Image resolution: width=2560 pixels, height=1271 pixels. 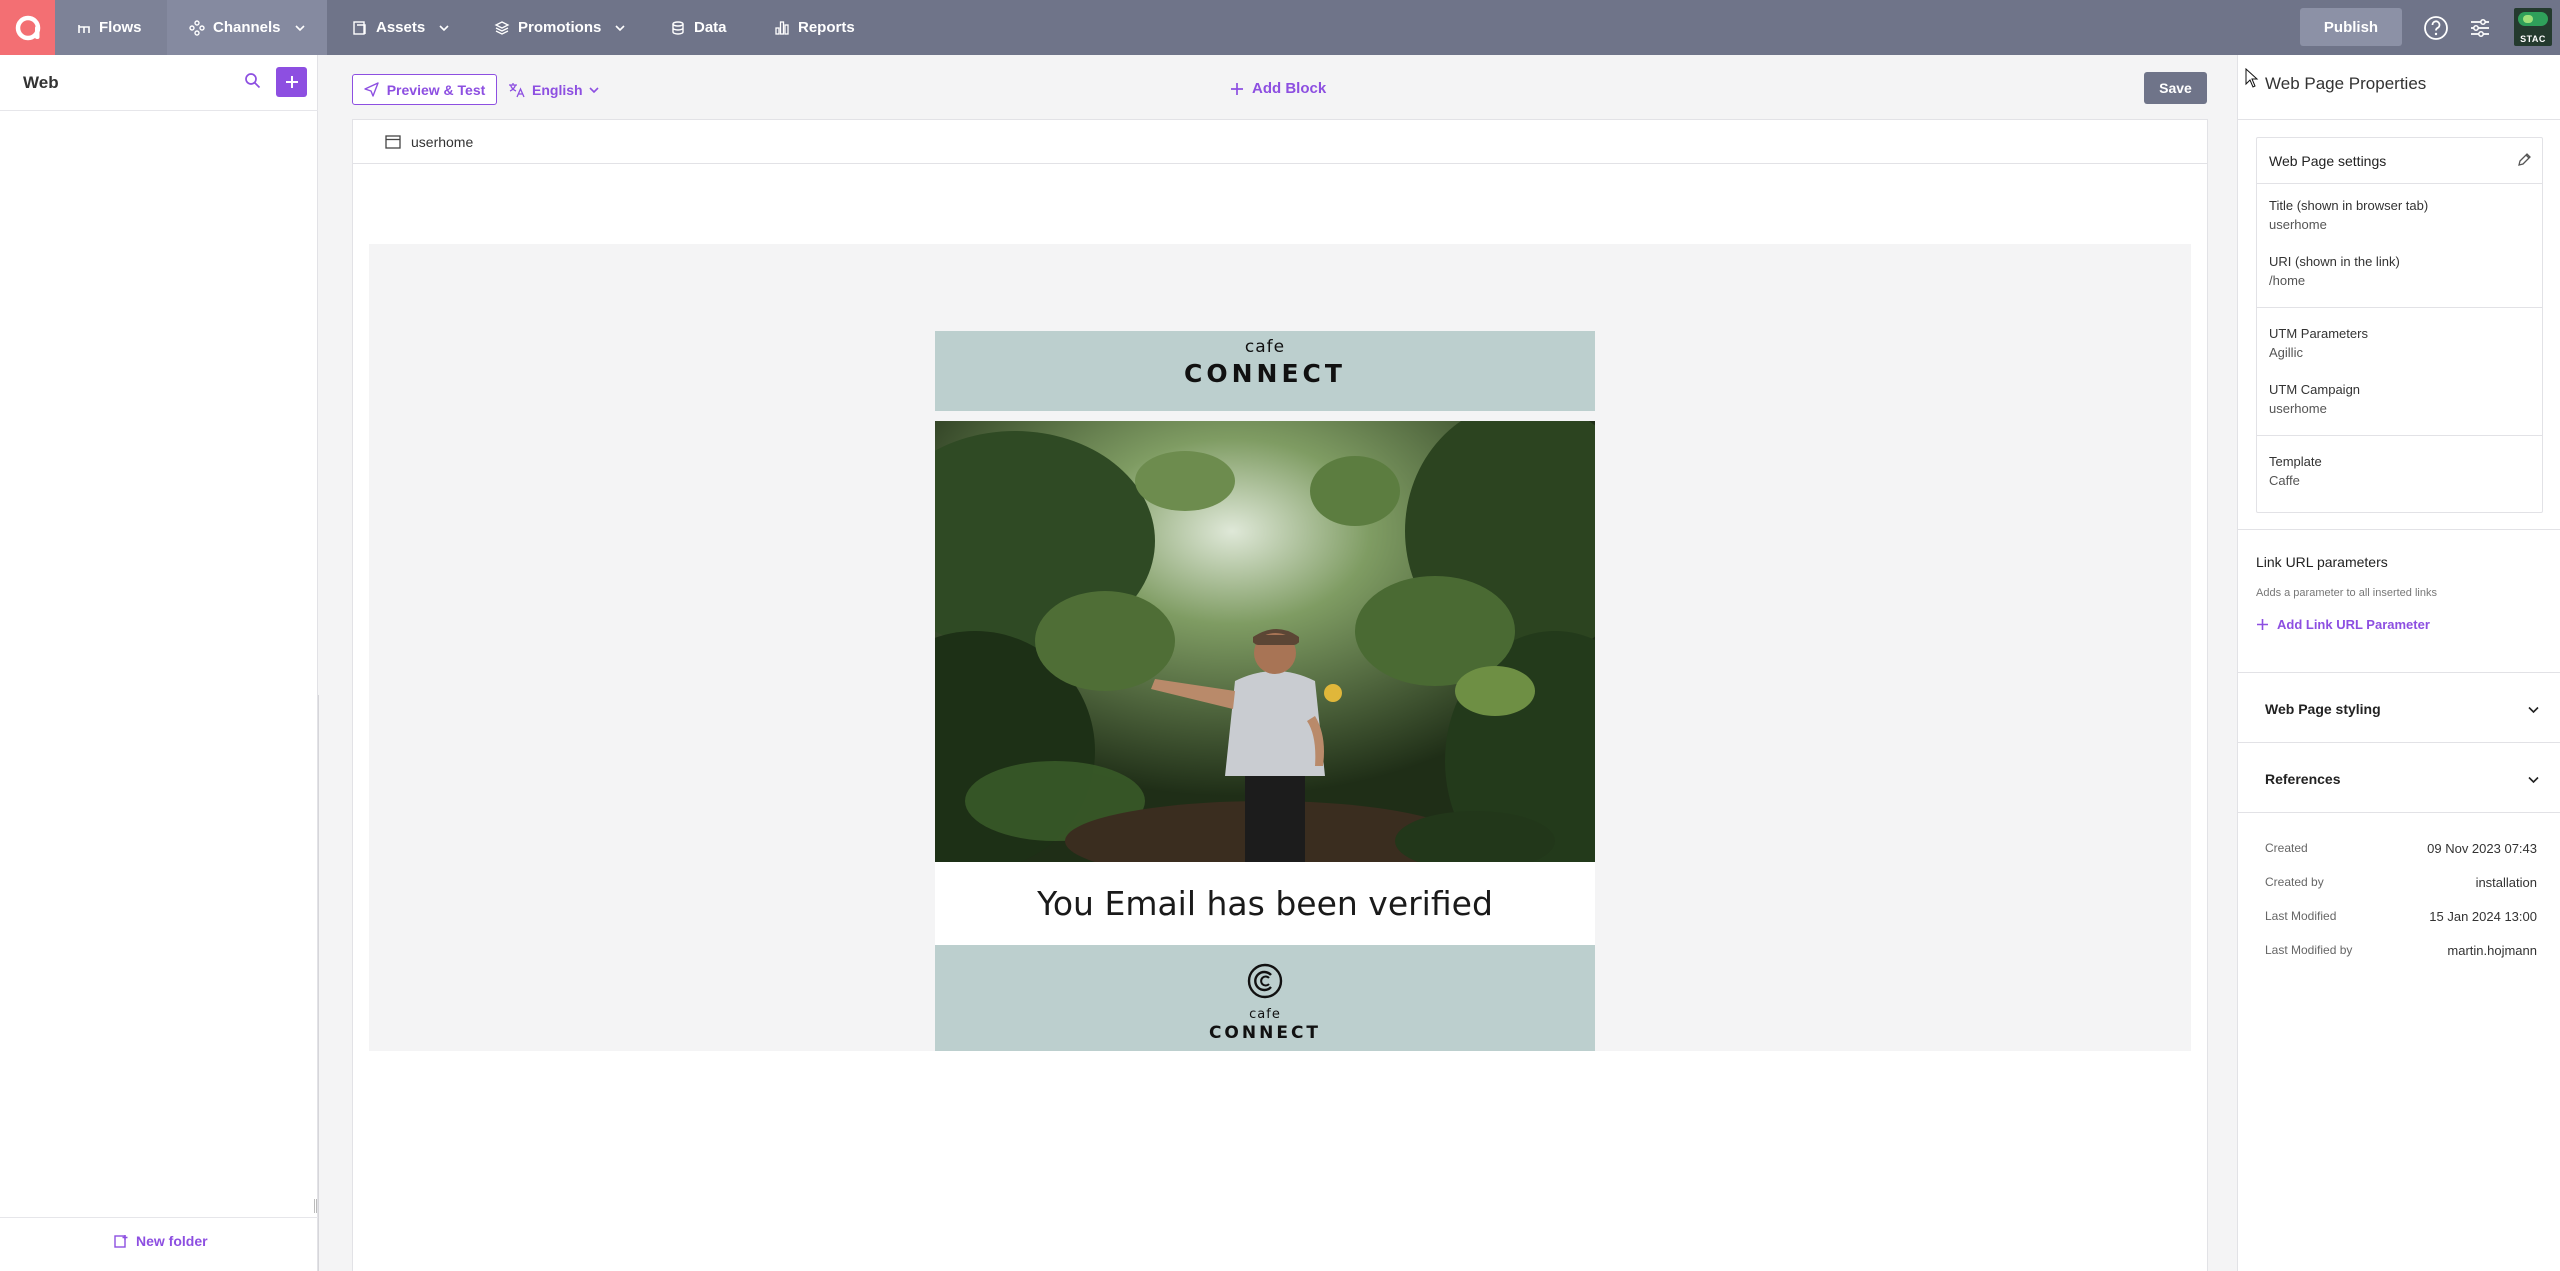 I want to click on logo-icon, so click(x=27, y=27).